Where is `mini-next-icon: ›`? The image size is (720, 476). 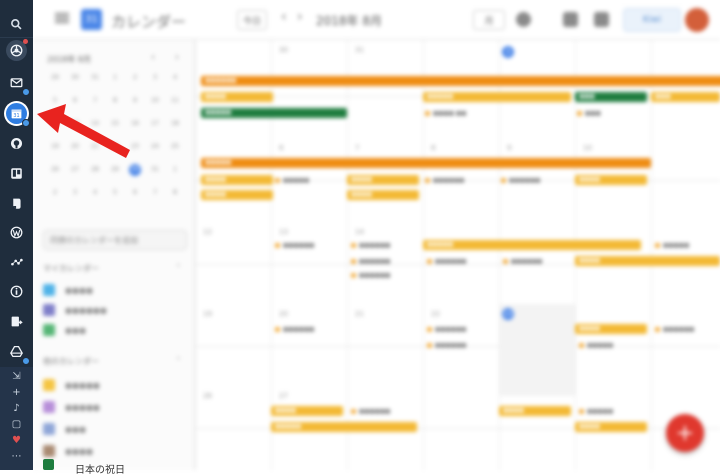
mini-next-icon: › is located at coordinates (177, 57).